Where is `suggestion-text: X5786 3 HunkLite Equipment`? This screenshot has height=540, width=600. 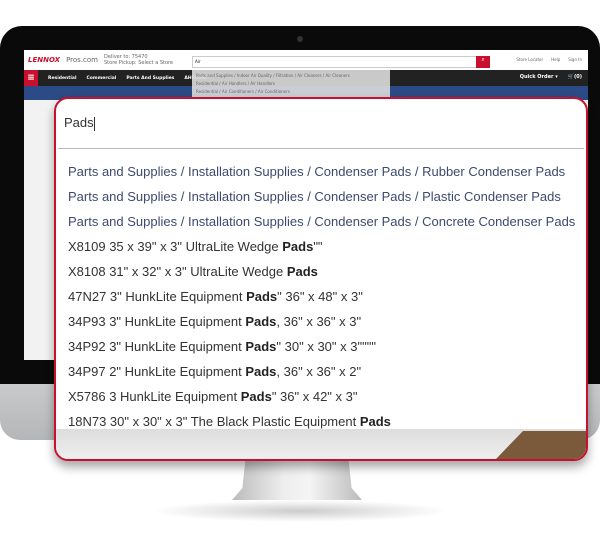
suggestion-text: X5786 3 HunkLite Equipment is located at coordinates (154, 396).